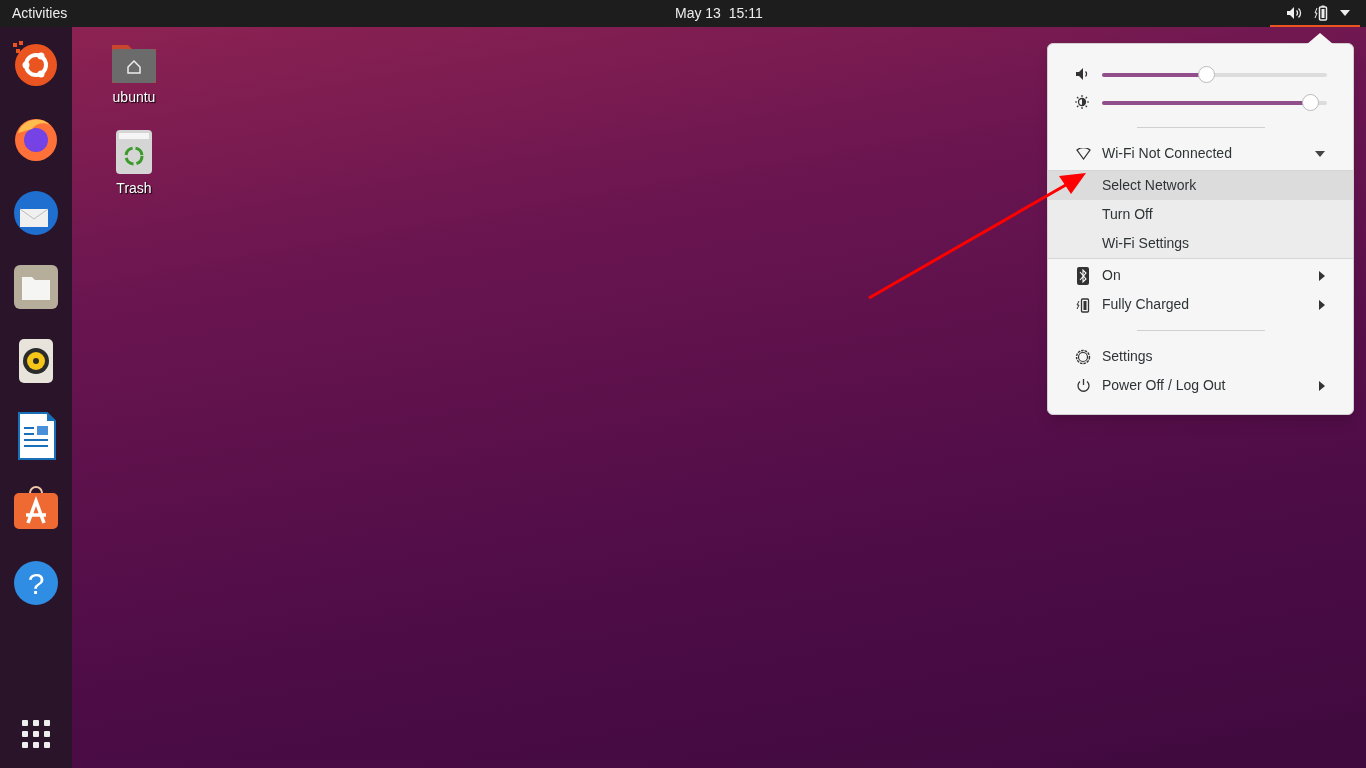 Image resolution: width=1366 pixels, height=768 pixels. Describe the element at coordinates (1083, 385) in the screenshot. I see `power-icon` at that location.